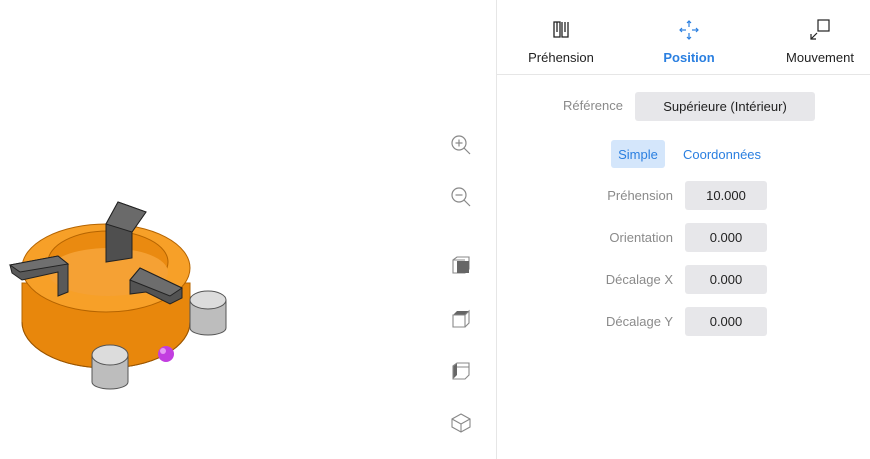  I want to click on view-top-icon, so click(461, 319).